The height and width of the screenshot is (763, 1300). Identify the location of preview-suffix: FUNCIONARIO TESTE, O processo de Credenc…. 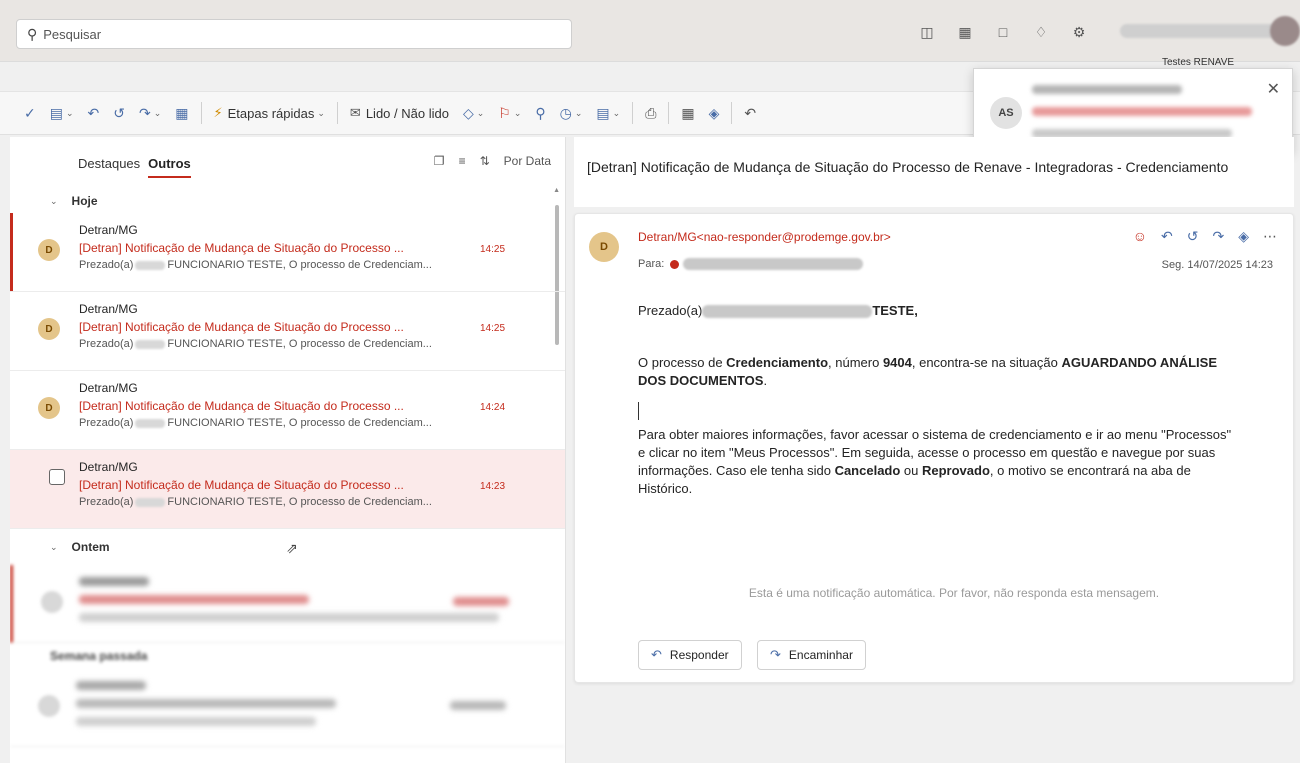
(299, 423).